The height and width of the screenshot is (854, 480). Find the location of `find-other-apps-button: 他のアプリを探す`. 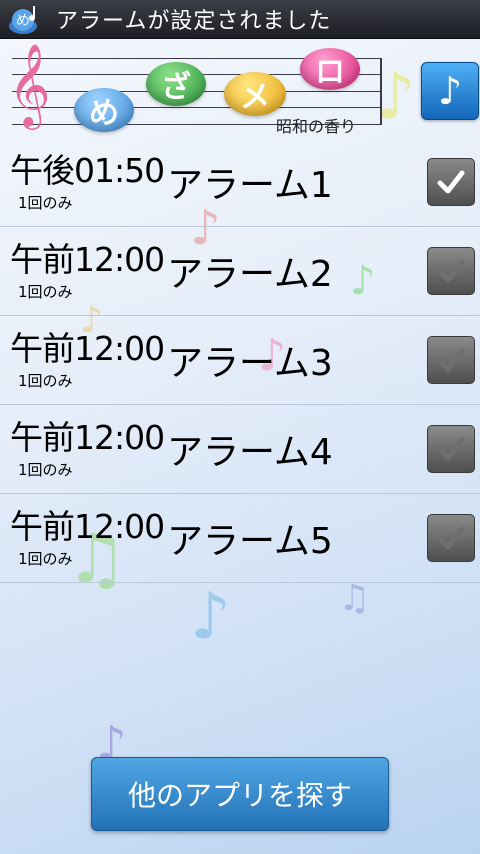

find-other-apps-button: 他のアプリを探す is located at coordinates (240, 794).